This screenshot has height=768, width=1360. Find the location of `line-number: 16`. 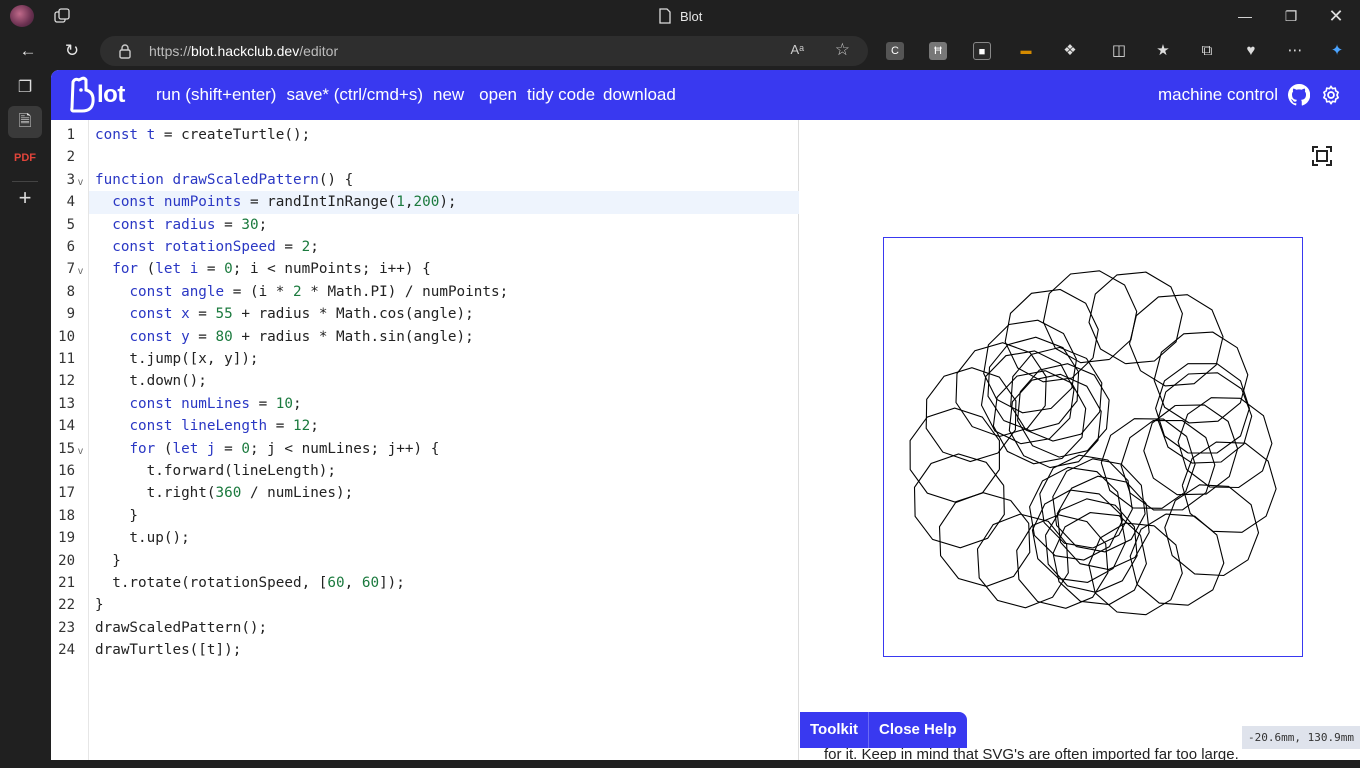

line-number: 16 is located at coordinates (66, 471).